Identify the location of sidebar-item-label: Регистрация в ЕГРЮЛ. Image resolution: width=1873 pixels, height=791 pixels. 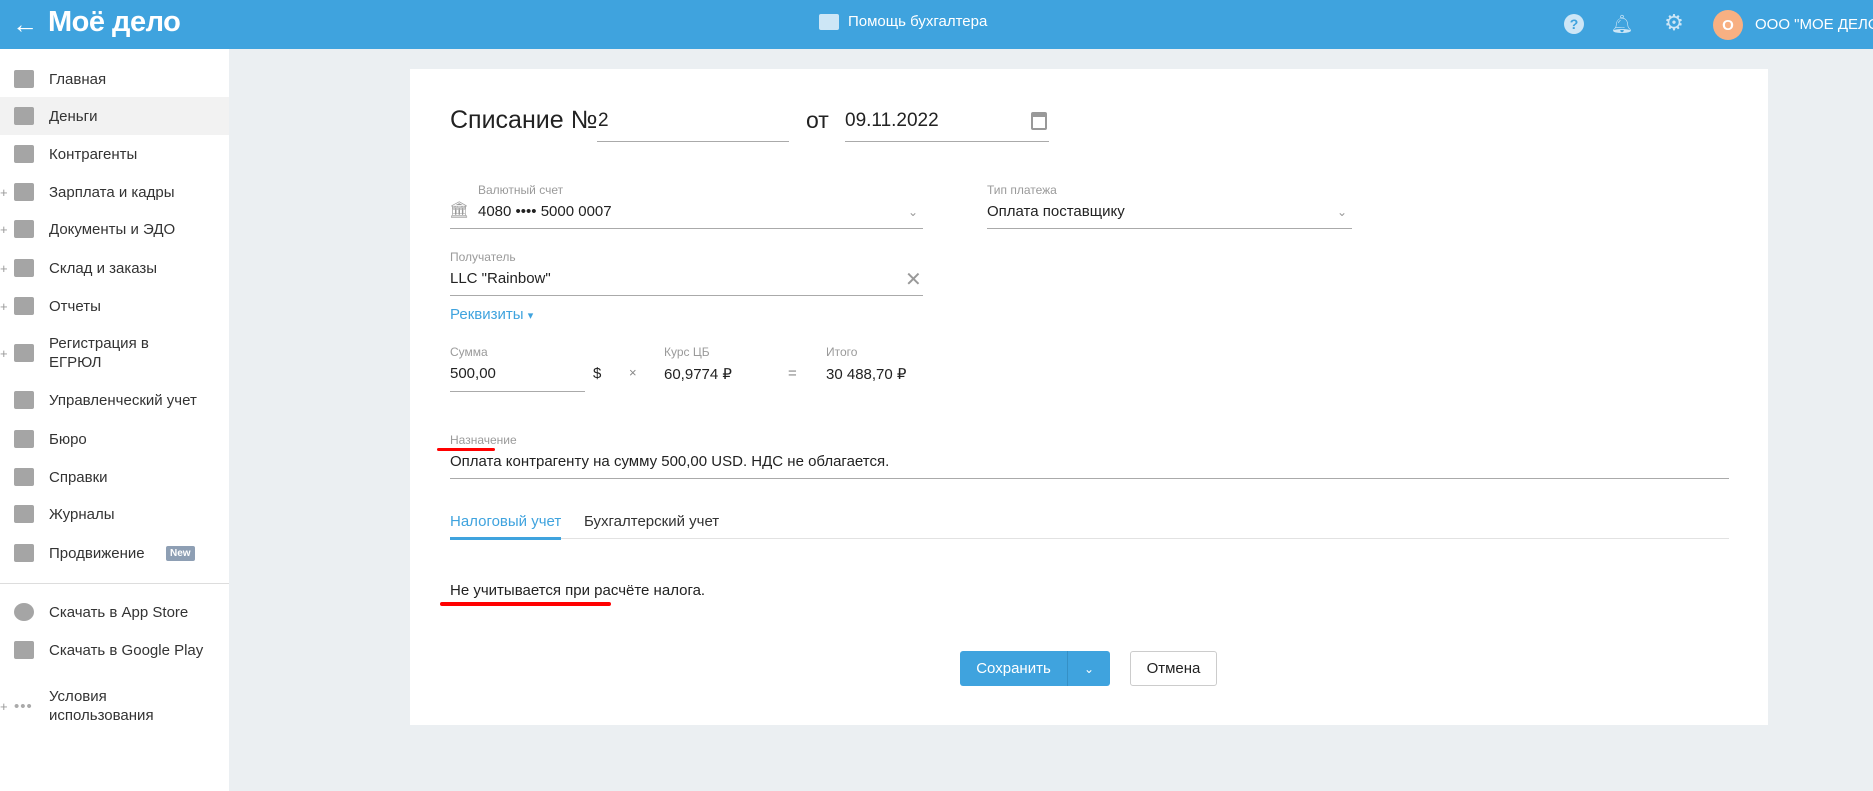
(99, 353).